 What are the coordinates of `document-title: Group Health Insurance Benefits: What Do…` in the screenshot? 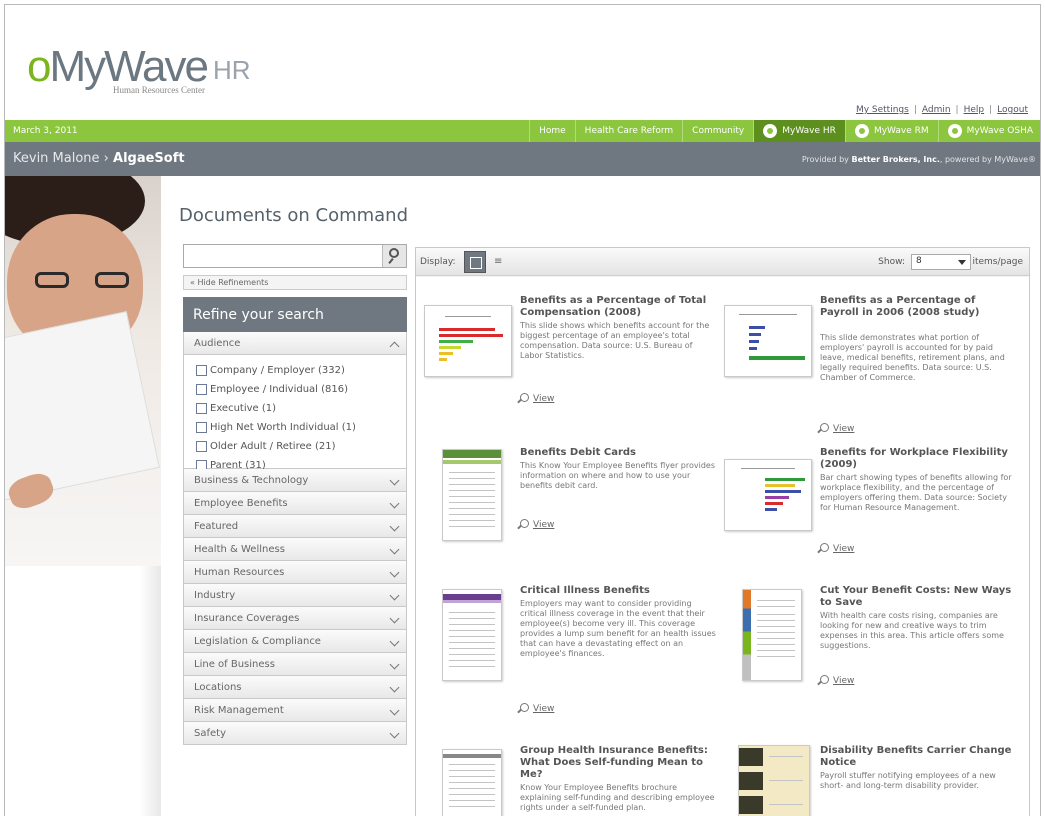 It's located at (618, 763).